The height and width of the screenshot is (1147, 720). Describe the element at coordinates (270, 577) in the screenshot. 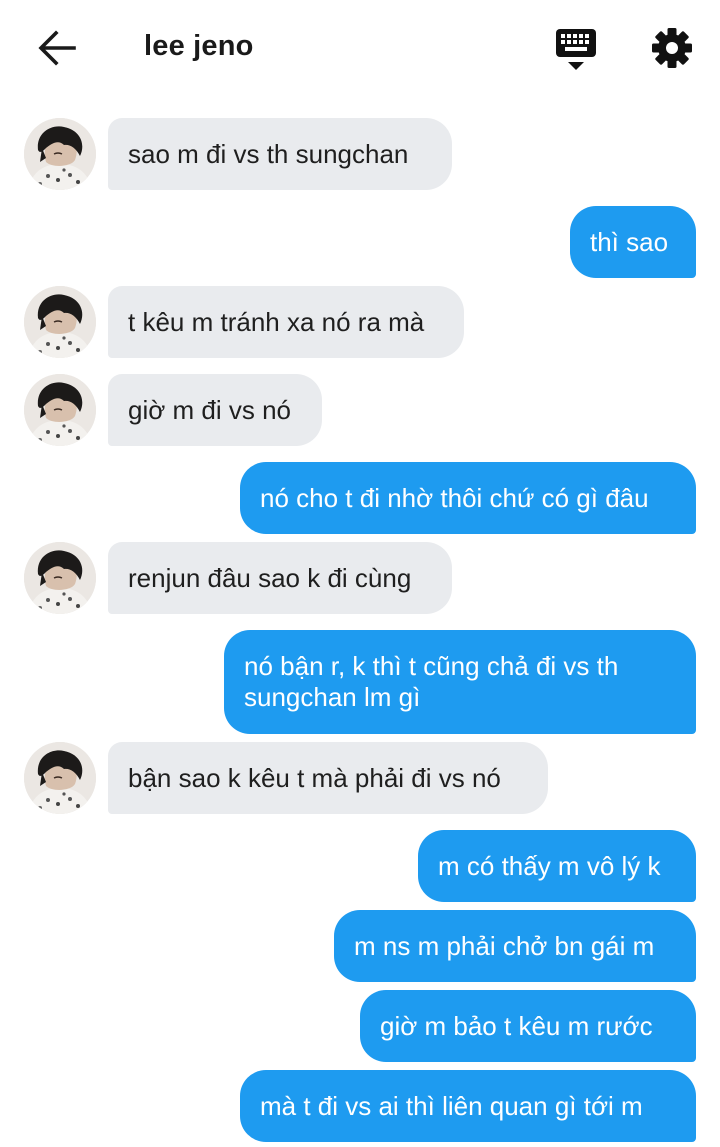

I see `message-text: renjun đâu sao k đi cùng` at that location.